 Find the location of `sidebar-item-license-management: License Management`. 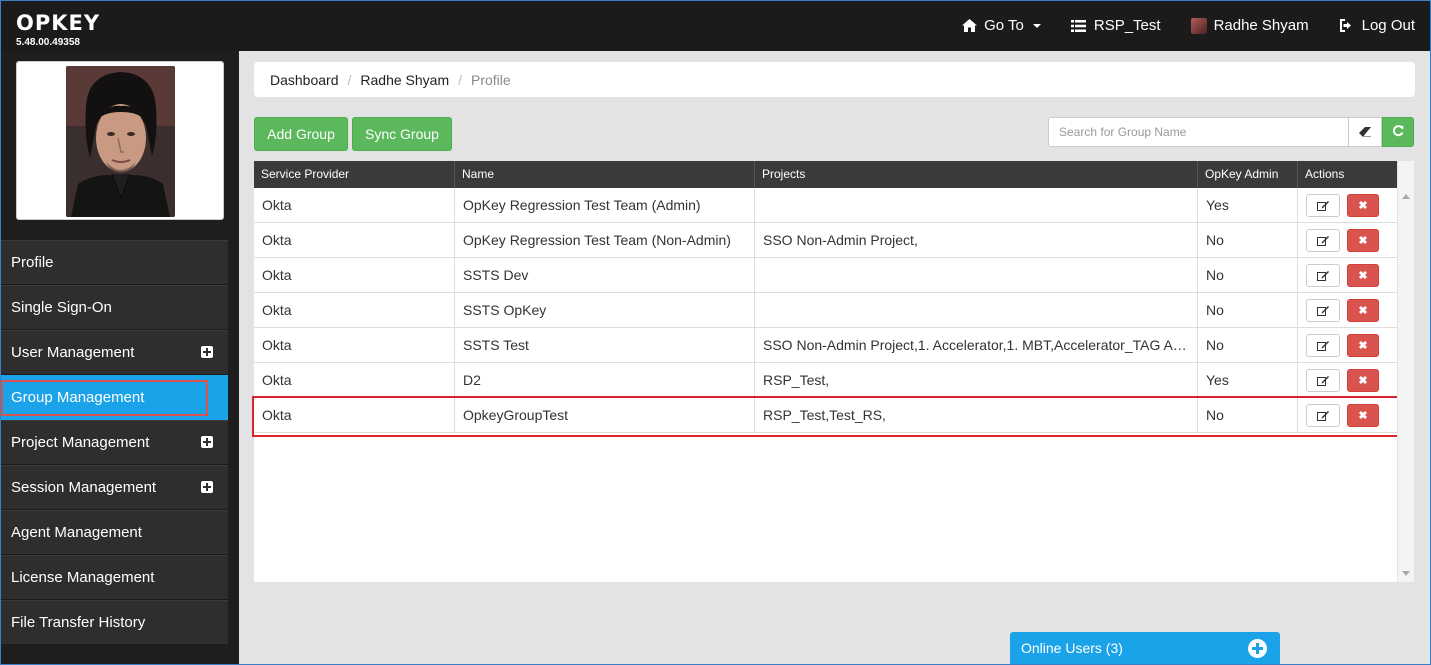

sidebar-item-license-management: License Management is located at coordinates (114, 577).